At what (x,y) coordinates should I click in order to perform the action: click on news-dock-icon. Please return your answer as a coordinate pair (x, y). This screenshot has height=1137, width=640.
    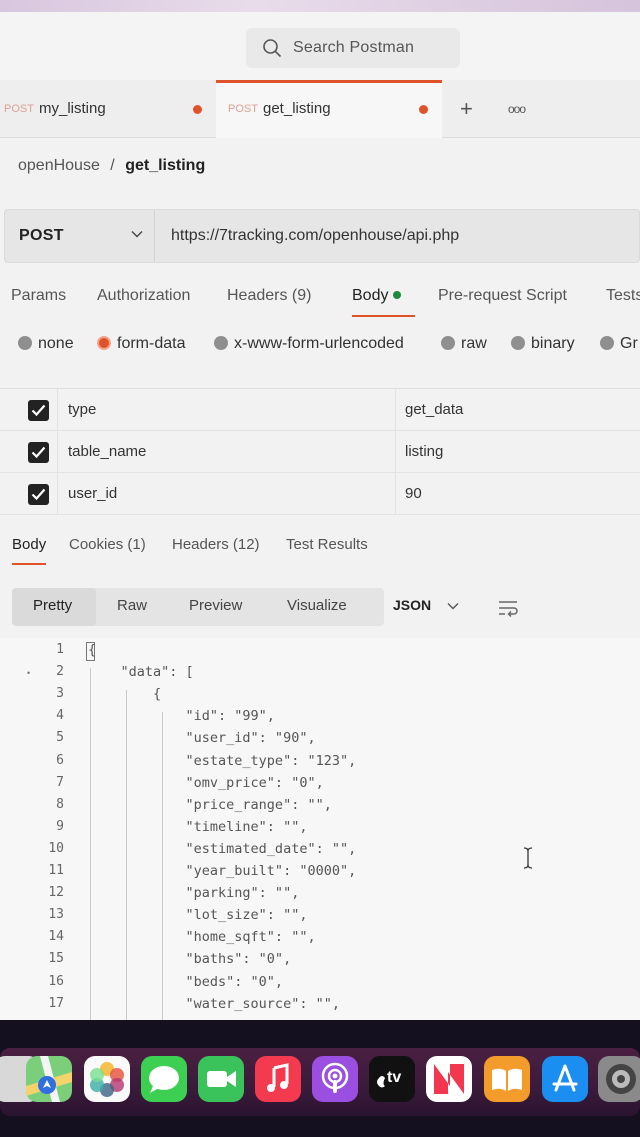
    Looking at the image, I should click on (449, 1079).